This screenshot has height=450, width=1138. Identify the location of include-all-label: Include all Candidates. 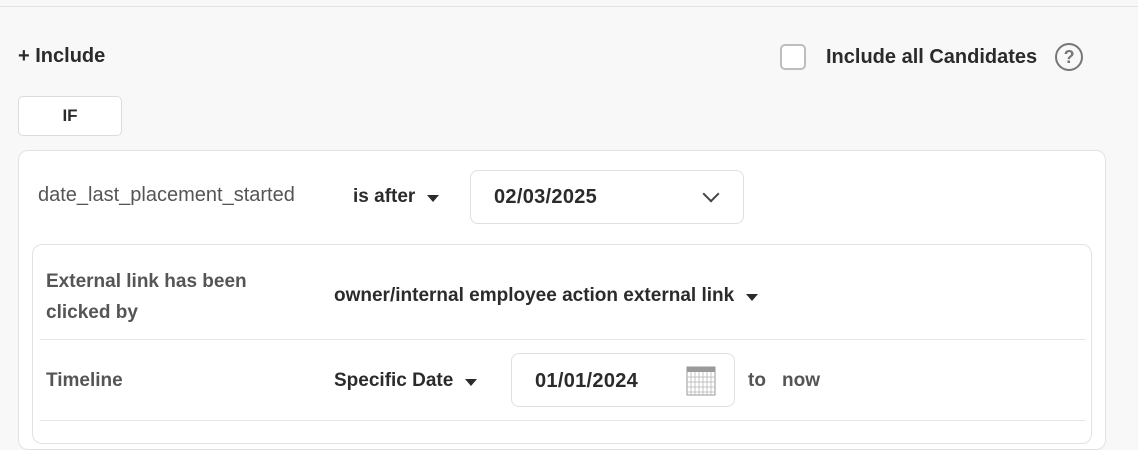
(932, 56).